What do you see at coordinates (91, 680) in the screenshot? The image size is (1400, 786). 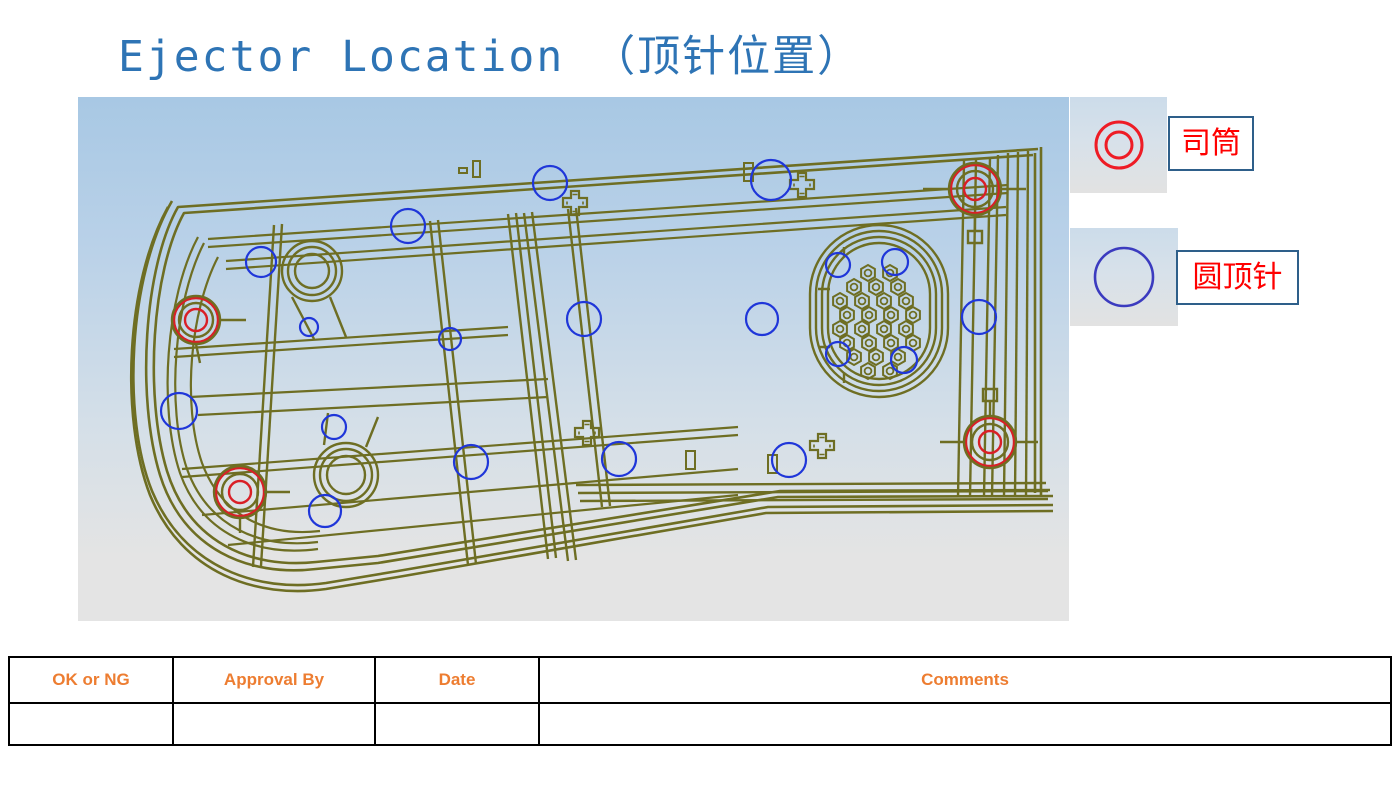 I see `header-ok-or-ng: OK or NG` at bounding box center [91, 680].